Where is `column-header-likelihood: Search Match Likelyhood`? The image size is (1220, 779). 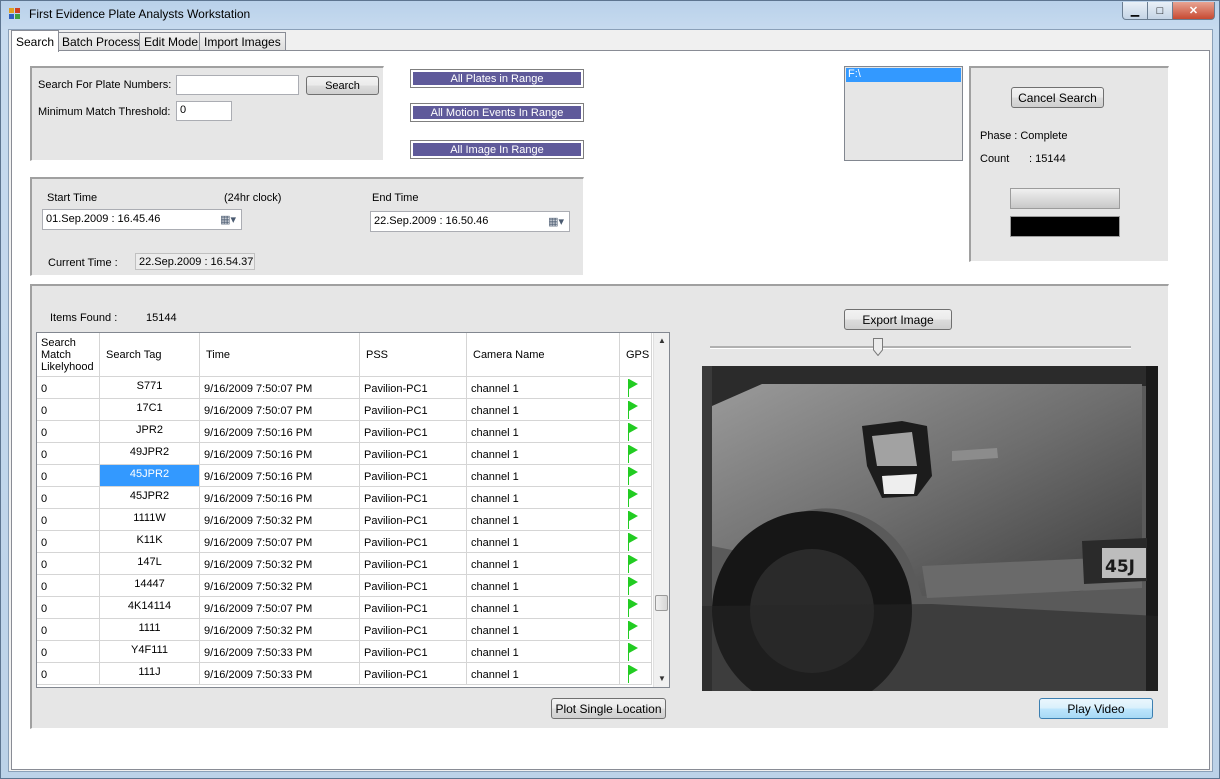
column-header-likelihood: Search Match Likelyhood is located at coordinates (68, 355).